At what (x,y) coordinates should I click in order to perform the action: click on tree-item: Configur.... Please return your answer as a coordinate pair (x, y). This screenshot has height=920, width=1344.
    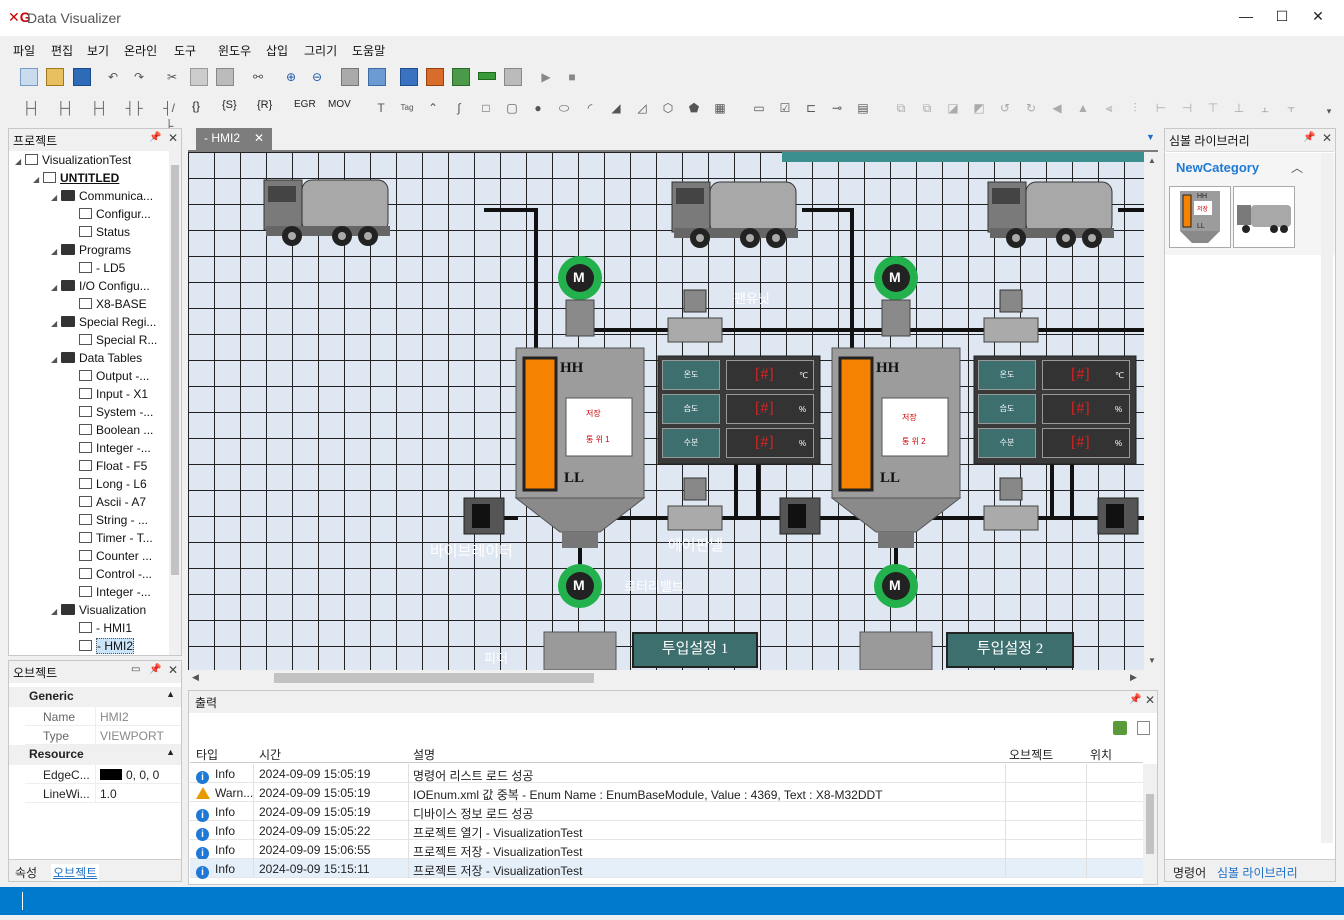
    Looking at the image, I should click on (110, 216).